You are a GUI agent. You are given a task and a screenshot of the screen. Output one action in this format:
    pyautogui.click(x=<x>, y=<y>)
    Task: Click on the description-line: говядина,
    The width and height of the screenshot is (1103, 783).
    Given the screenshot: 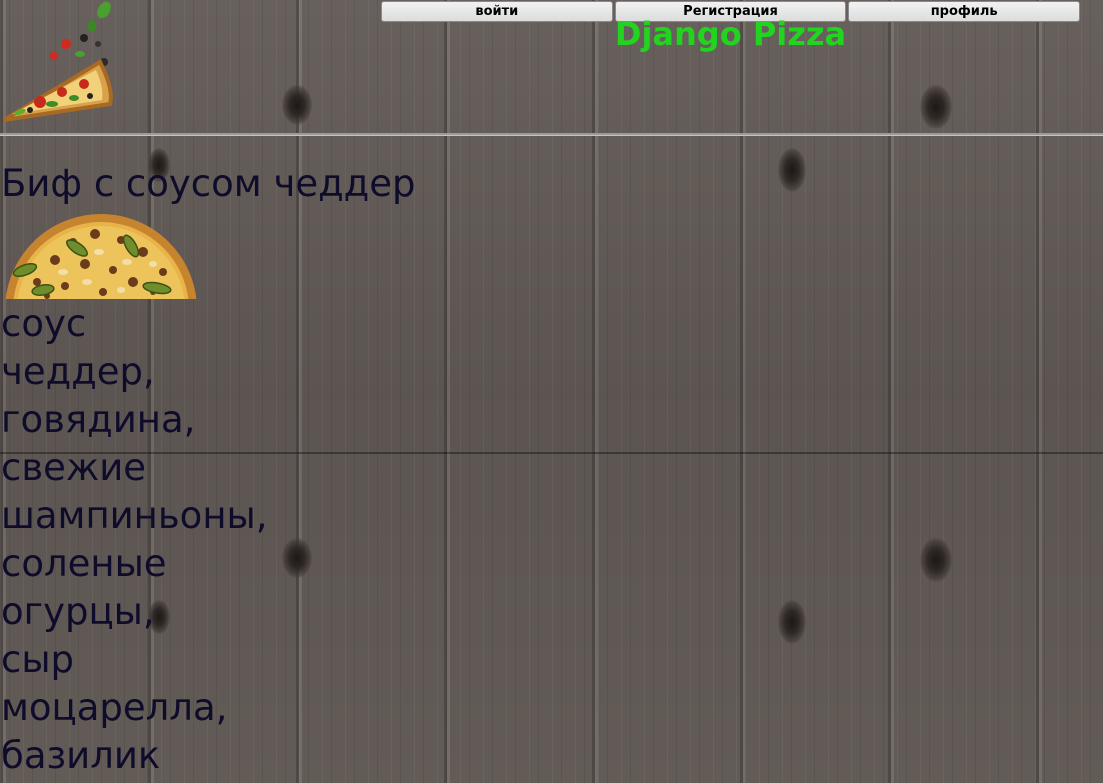 What is the action you would take?
    pyautogui.click(x=98, y=419)
    